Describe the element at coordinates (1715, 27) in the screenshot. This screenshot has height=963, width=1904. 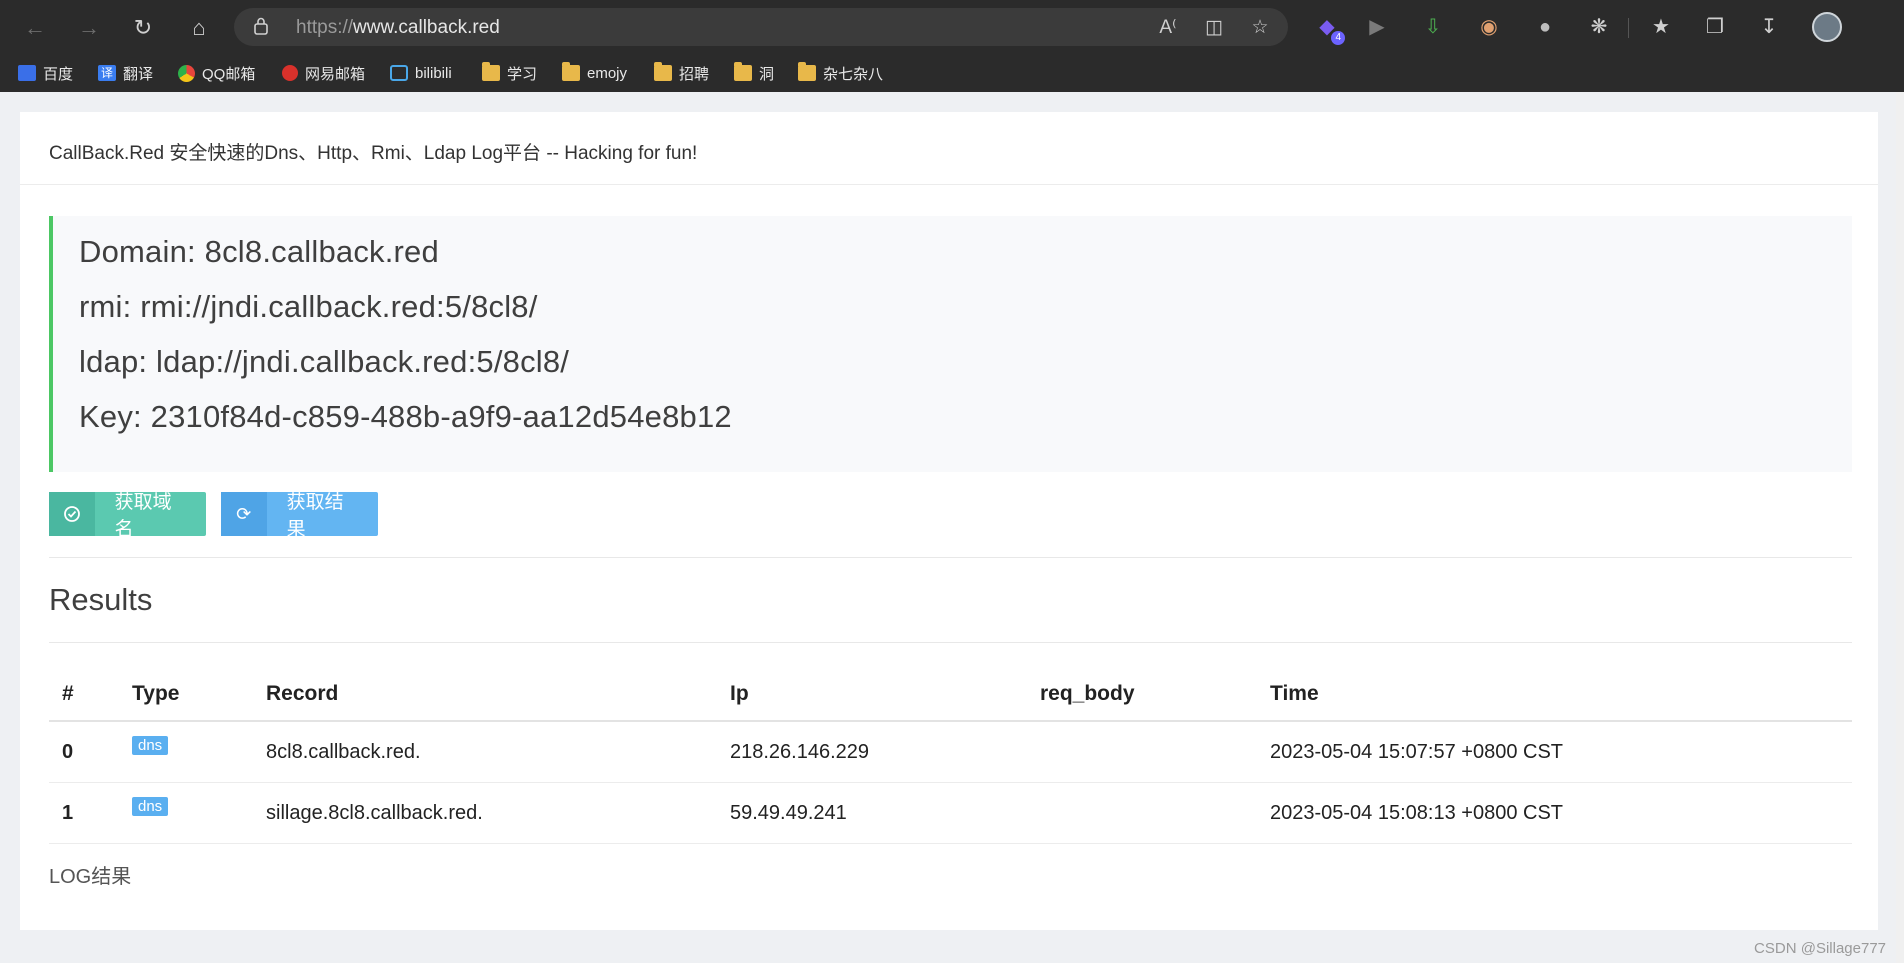
I see `collections-icon: ❐` at that location.